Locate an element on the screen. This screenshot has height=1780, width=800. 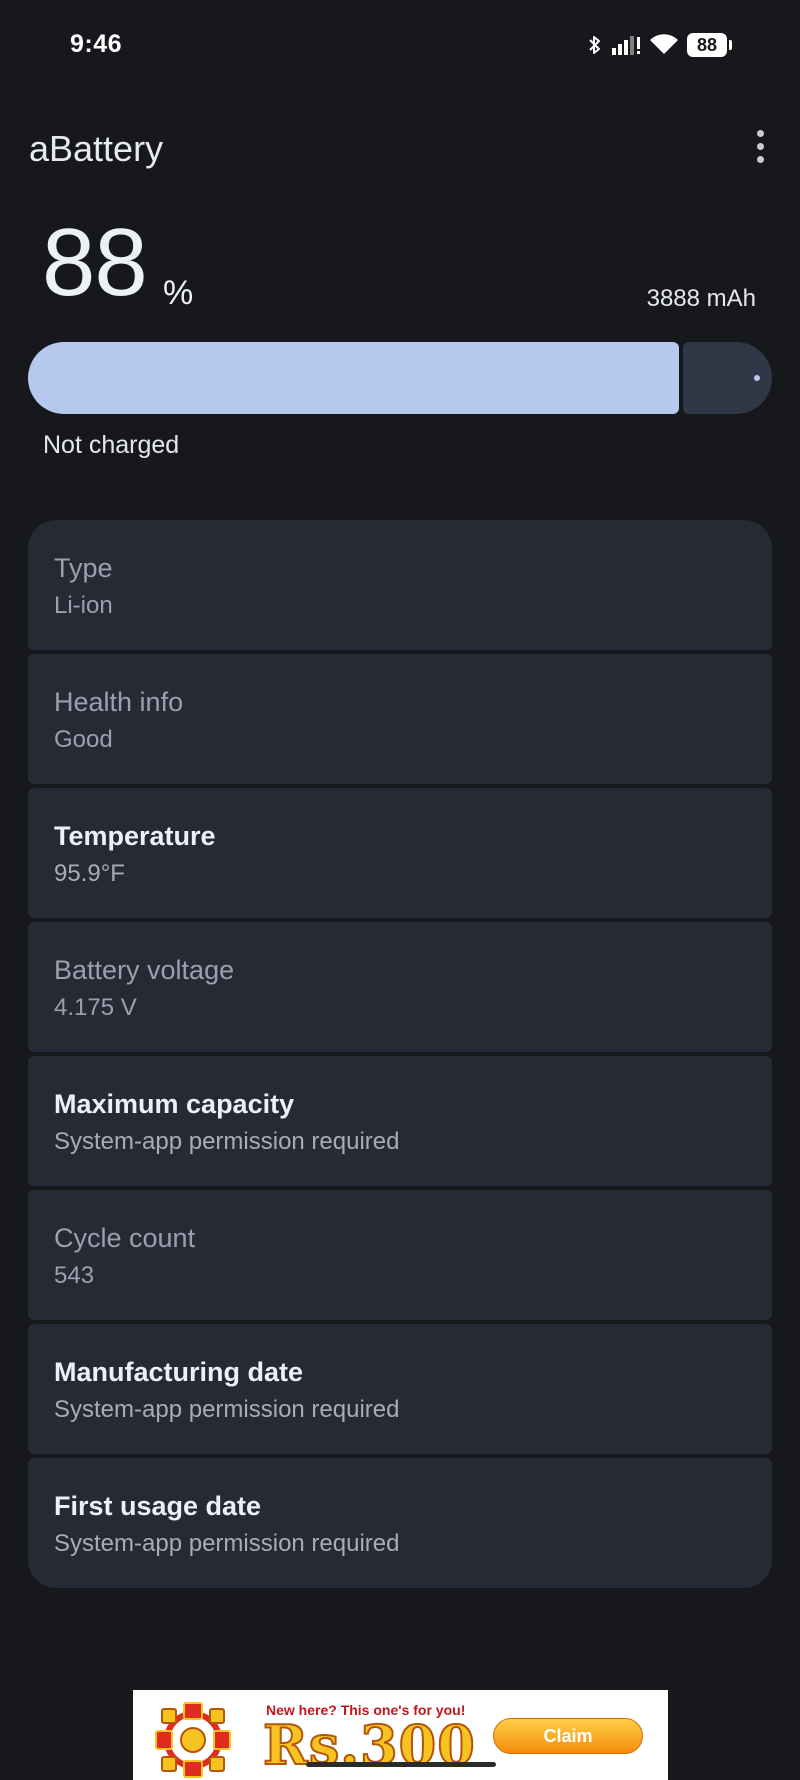
more-vert-icon is located at coordinates (760, 146).